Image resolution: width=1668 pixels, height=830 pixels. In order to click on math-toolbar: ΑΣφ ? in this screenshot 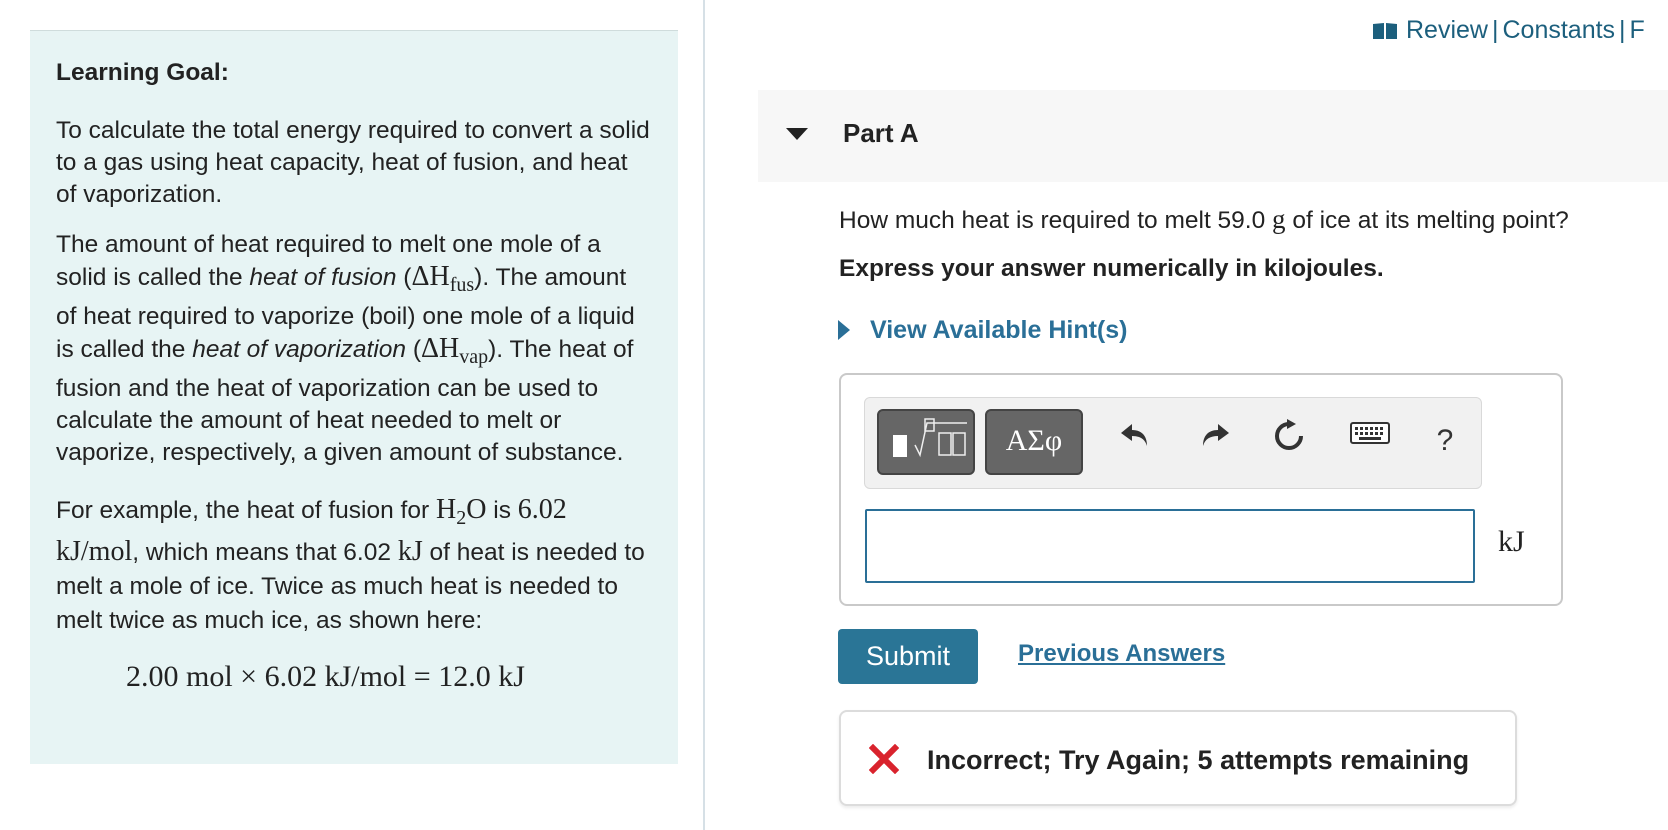, I will do `click(1173, 443)`.